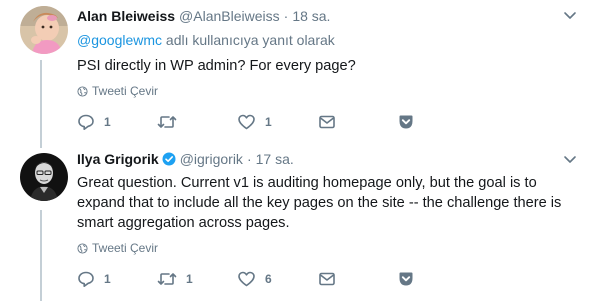 The image size is (597, 301). What do you see at coordinates (311, 16) in the screenshot?
I see `timestamp: 18 sa.` at bounding box center [311, 16].